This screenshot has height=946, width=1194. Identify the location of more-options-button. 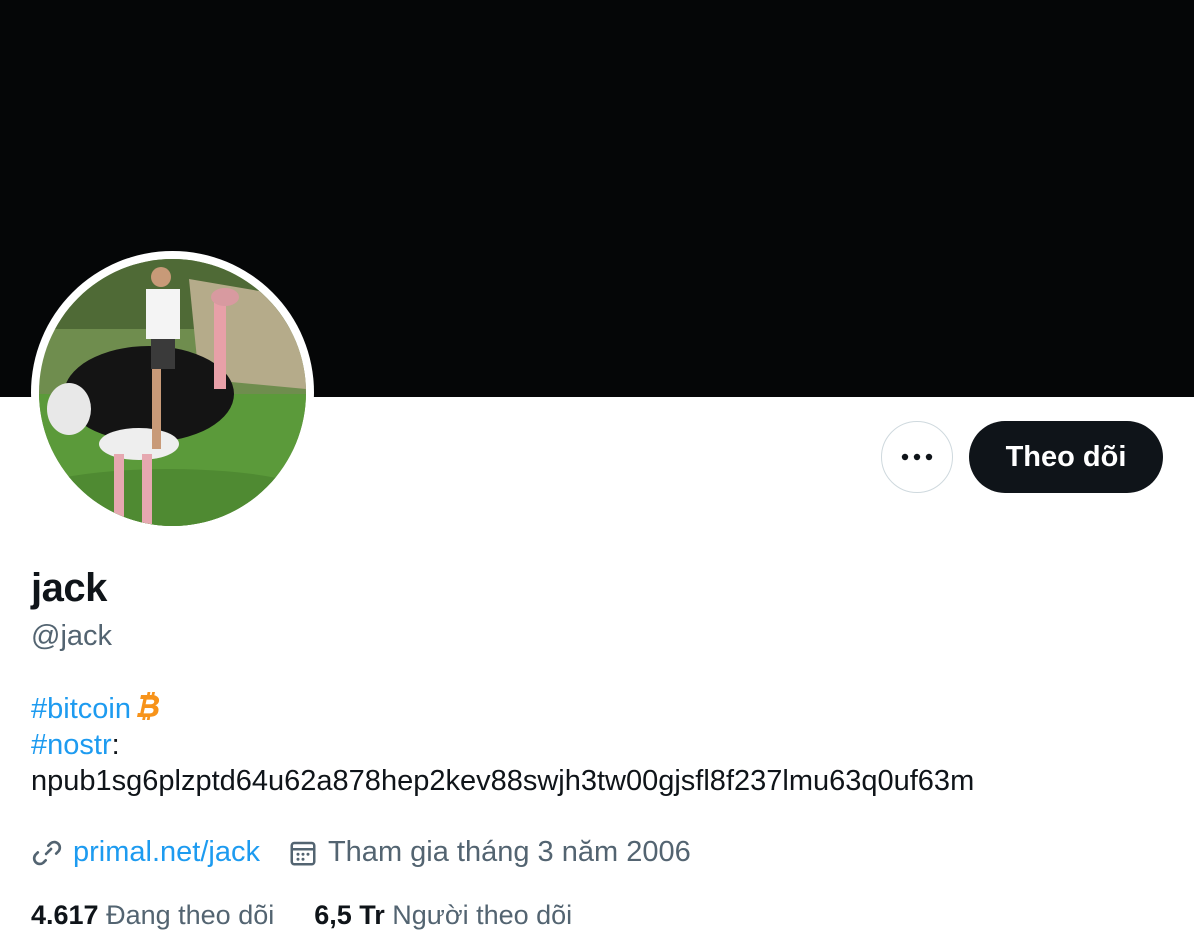
(917, 457).